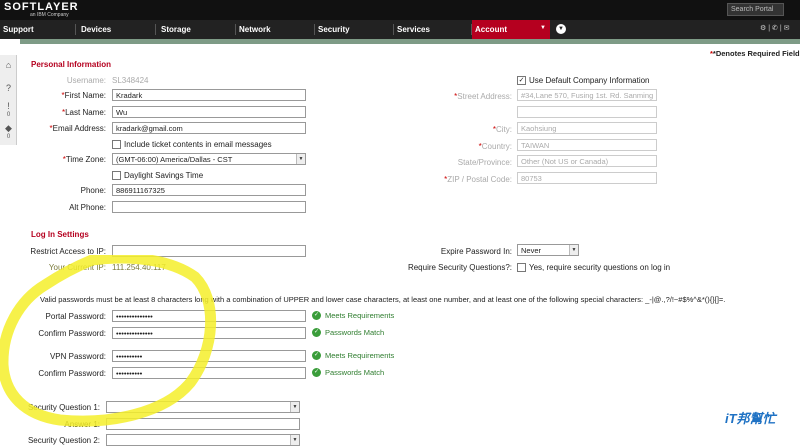 The width and height of the screenshot is (800, 446). What do you see at coordinates (164, 175) in the screenshot?
I see `dst-label: Daylight Savings Time` at bounding box center [164, 175].